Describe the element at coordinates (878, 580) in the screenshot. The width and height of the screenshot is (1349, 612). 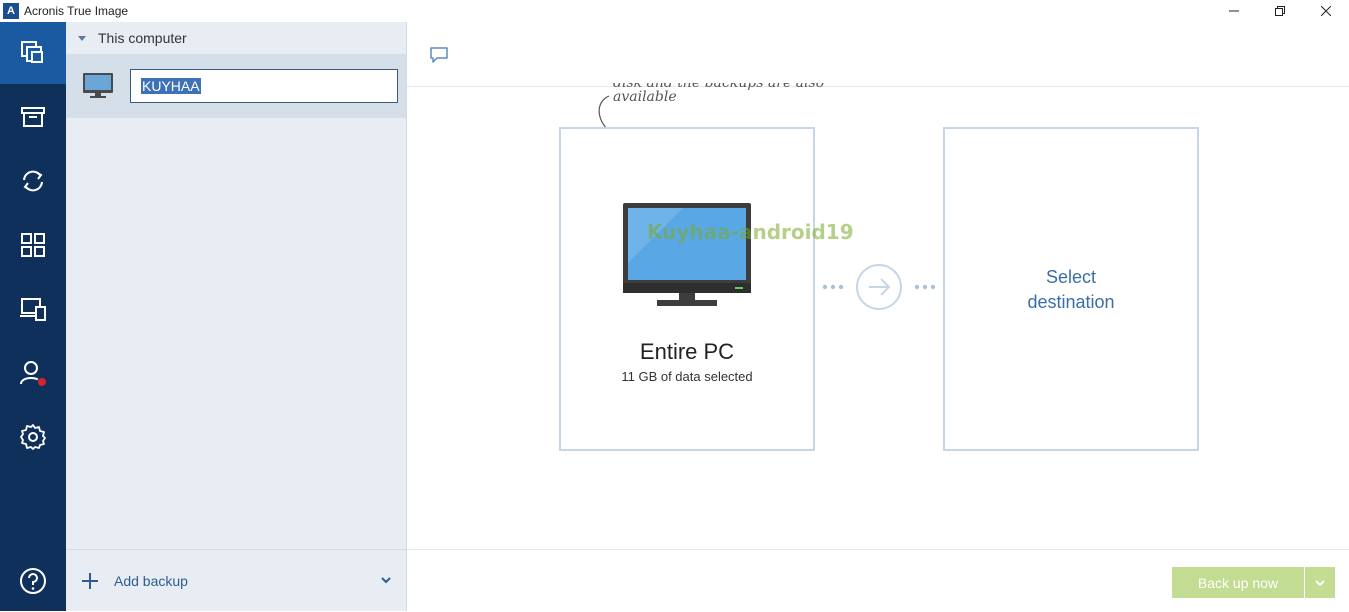
I see `action-bar: Back up now` at that location.